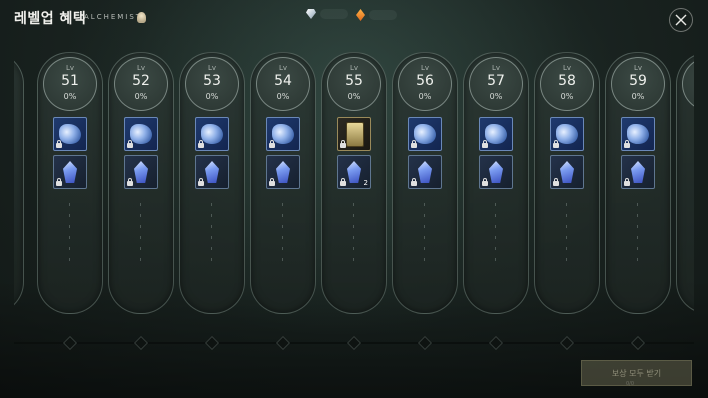 The height and width of the screenshot is (398, 708). I want to click on level-card: Lv 56 0%, so click(425, 183).